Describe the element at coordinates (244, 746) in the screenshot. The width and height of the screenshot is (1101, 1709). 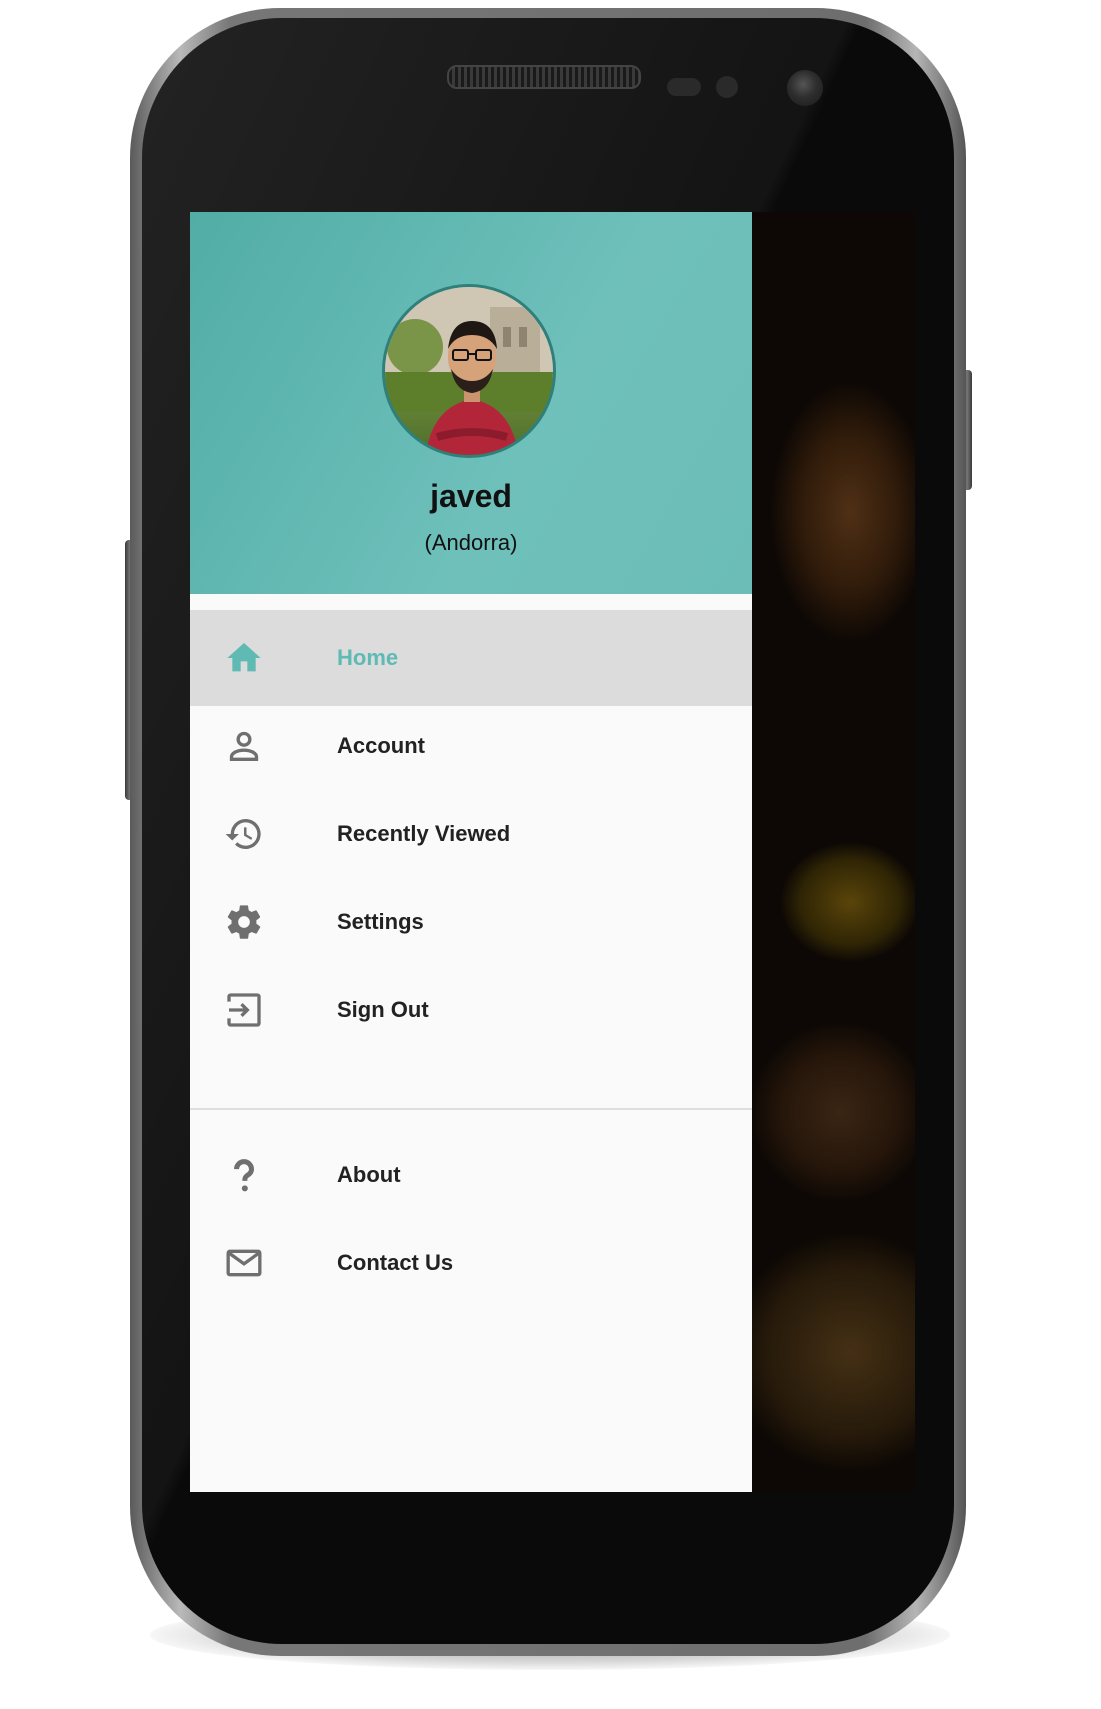
I see `person-icon` at that location.